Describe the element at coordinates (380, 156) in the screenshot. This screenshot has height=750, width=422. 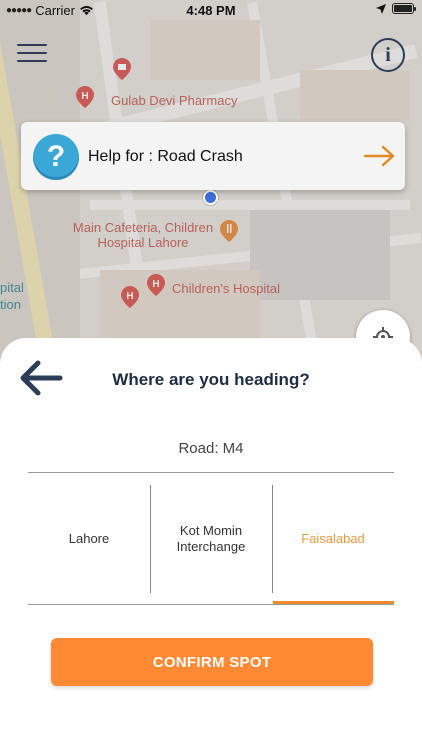
I see `arrow-right-icon` at that location.